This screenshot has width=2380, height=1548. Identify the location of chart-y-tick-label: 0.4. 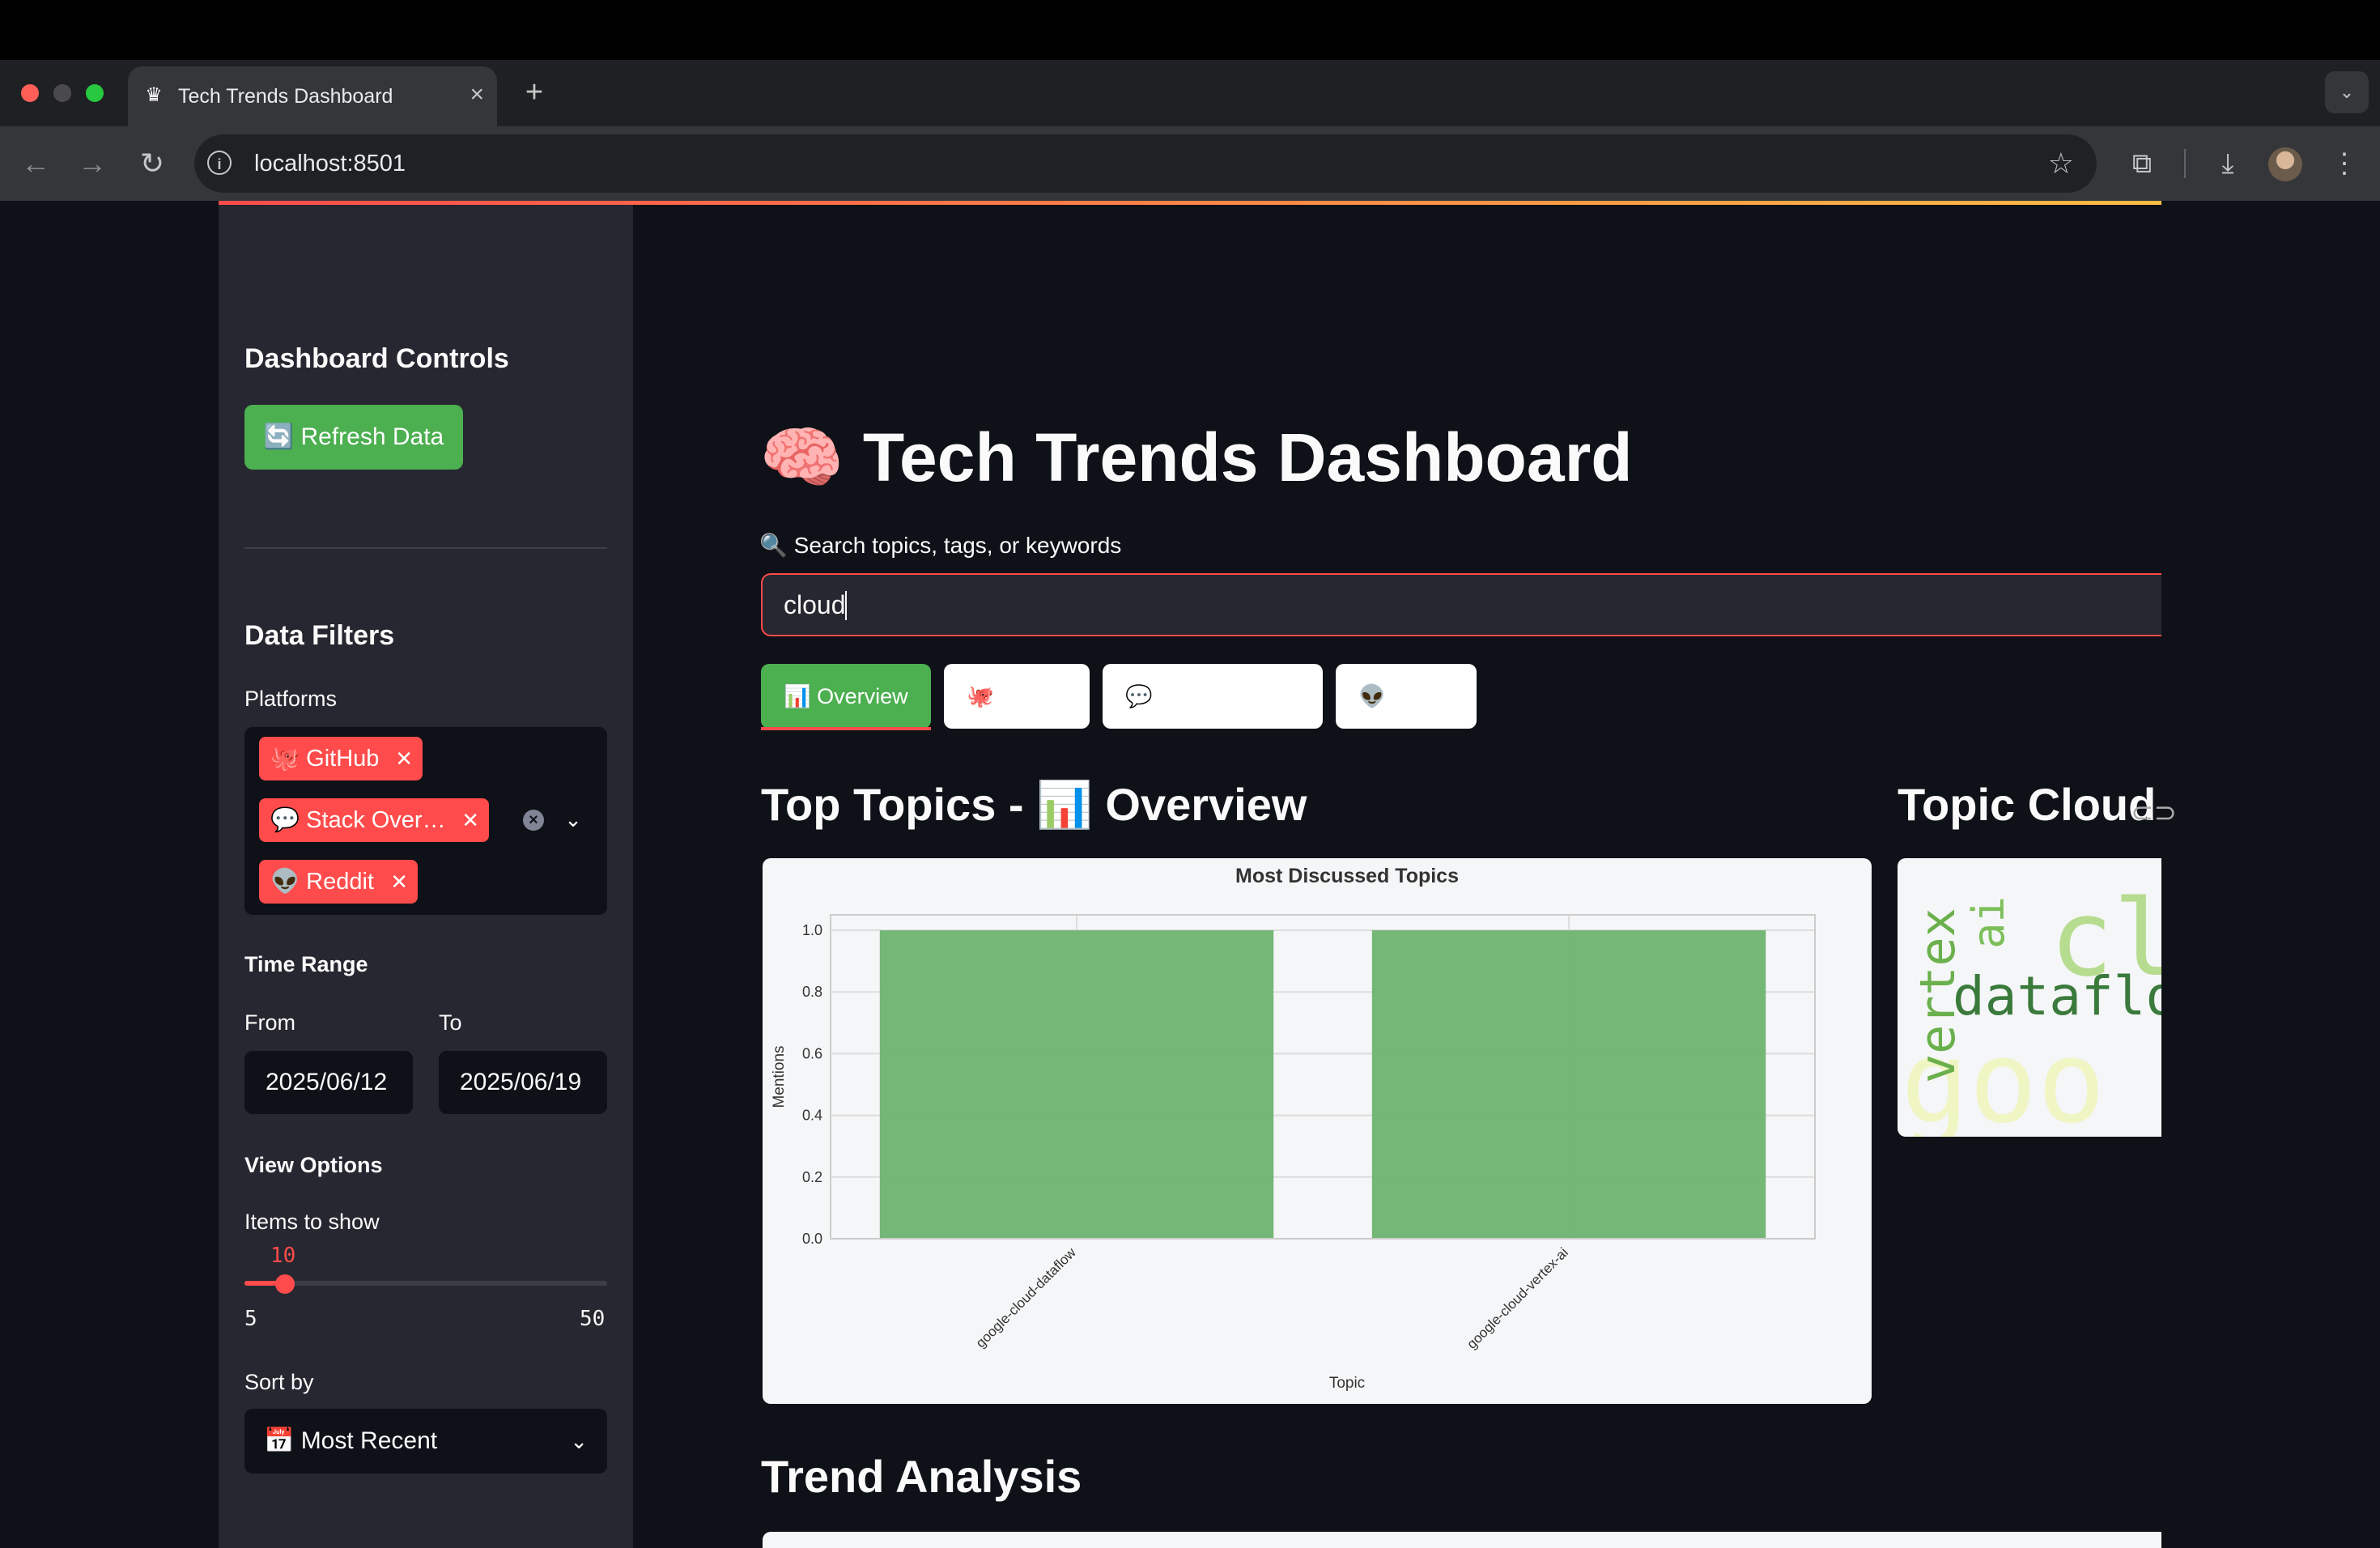
(812, 1116).